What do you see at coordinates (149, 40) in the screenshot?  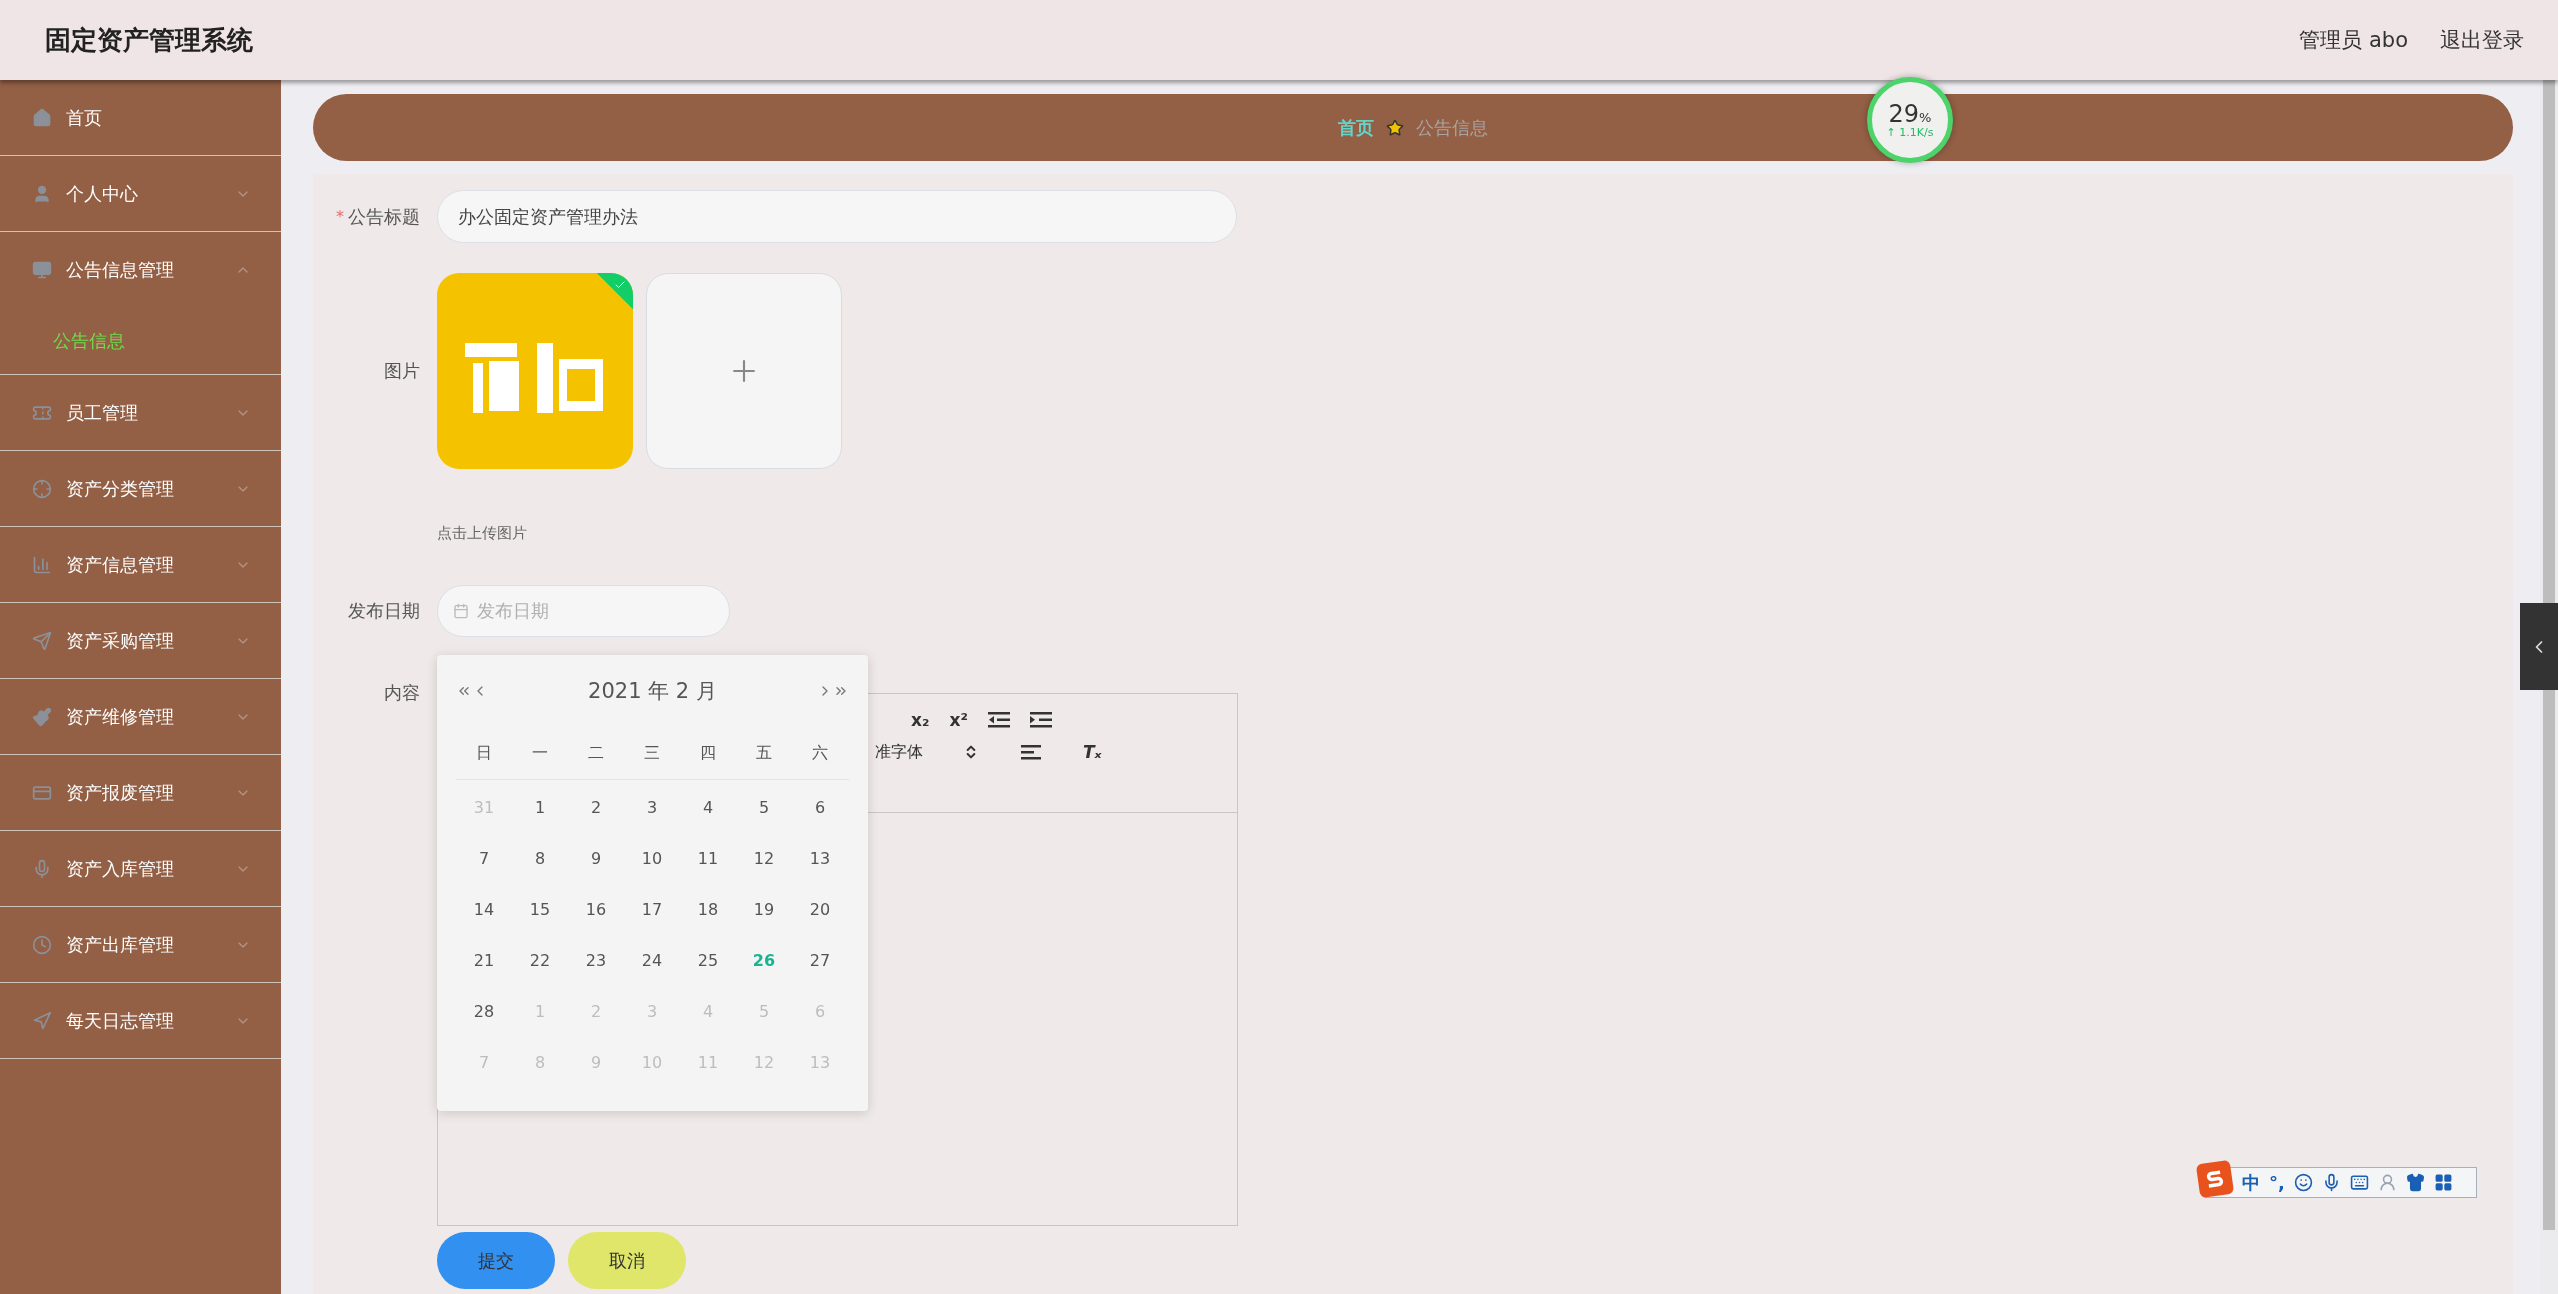 I see `app-title: 固定资产管理系统` at bounding box center [149, 40].